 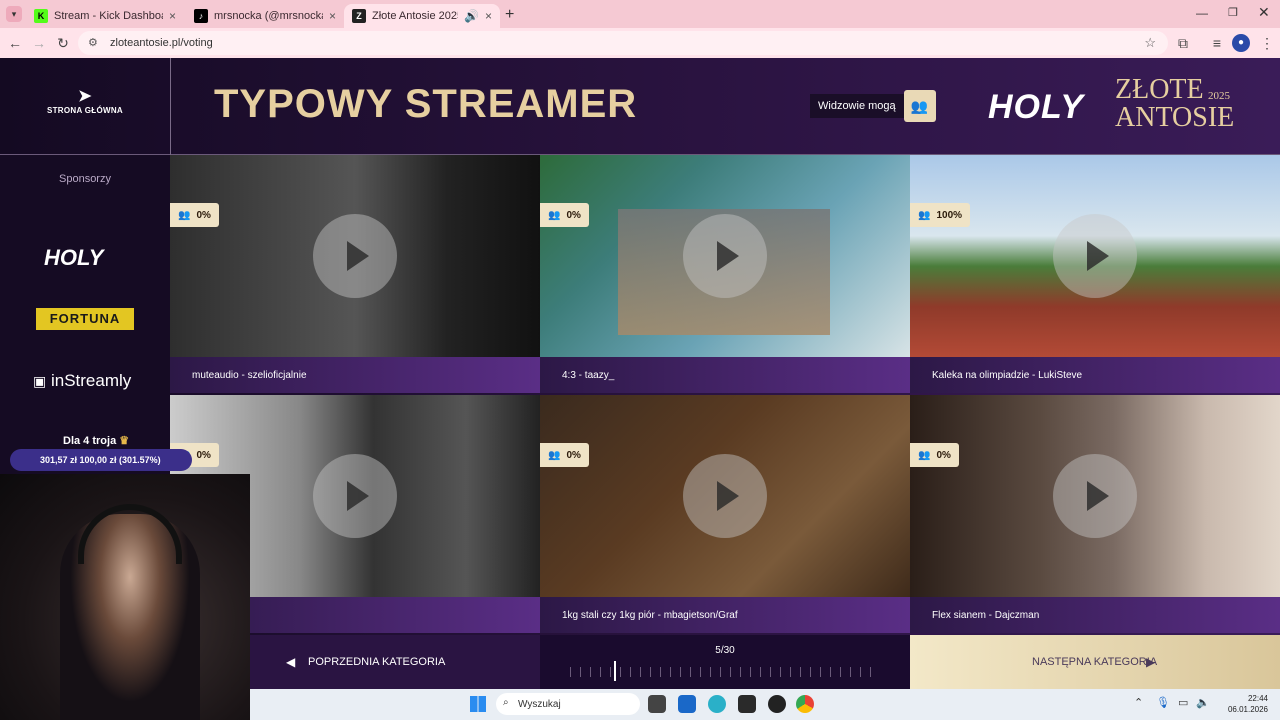 I want to click on reload-icon: ↻, so click(x=63, y=43).